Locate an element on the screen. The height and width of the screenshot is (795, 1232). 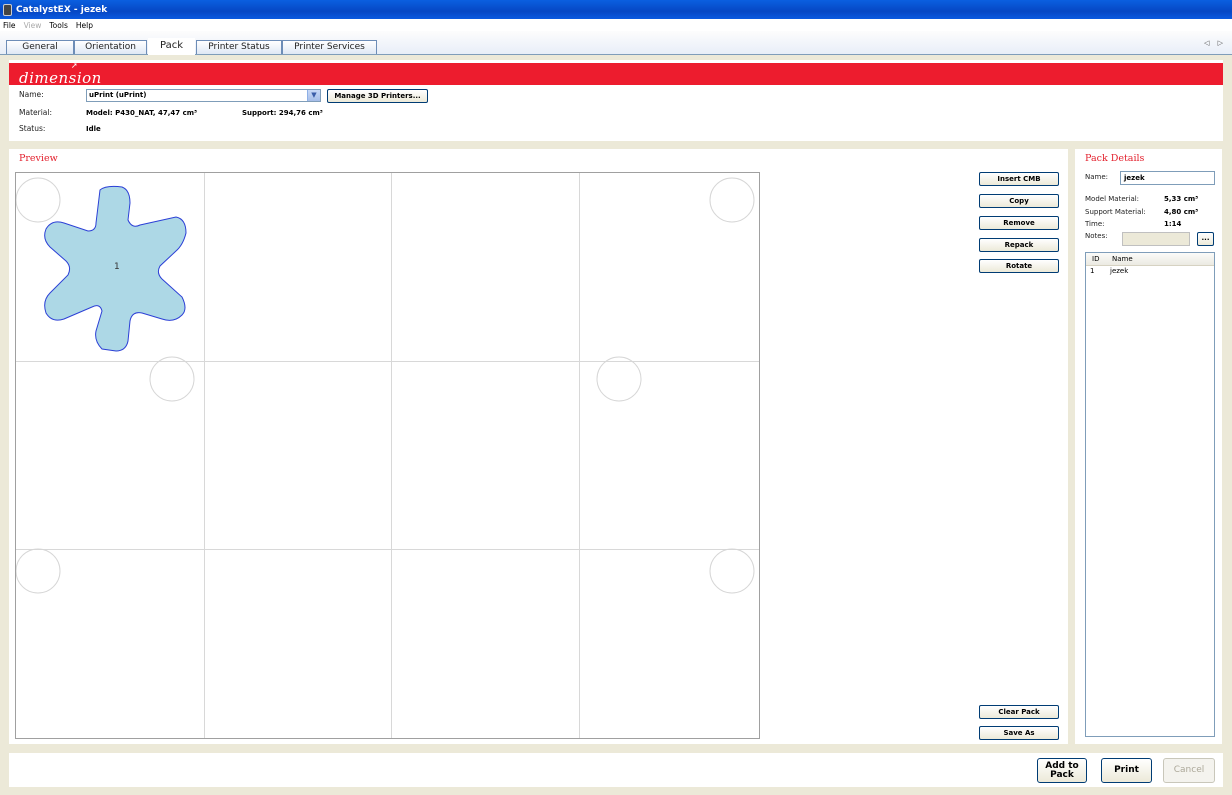
dimension-logo-text: dimension is located at coordinates (60, 78).